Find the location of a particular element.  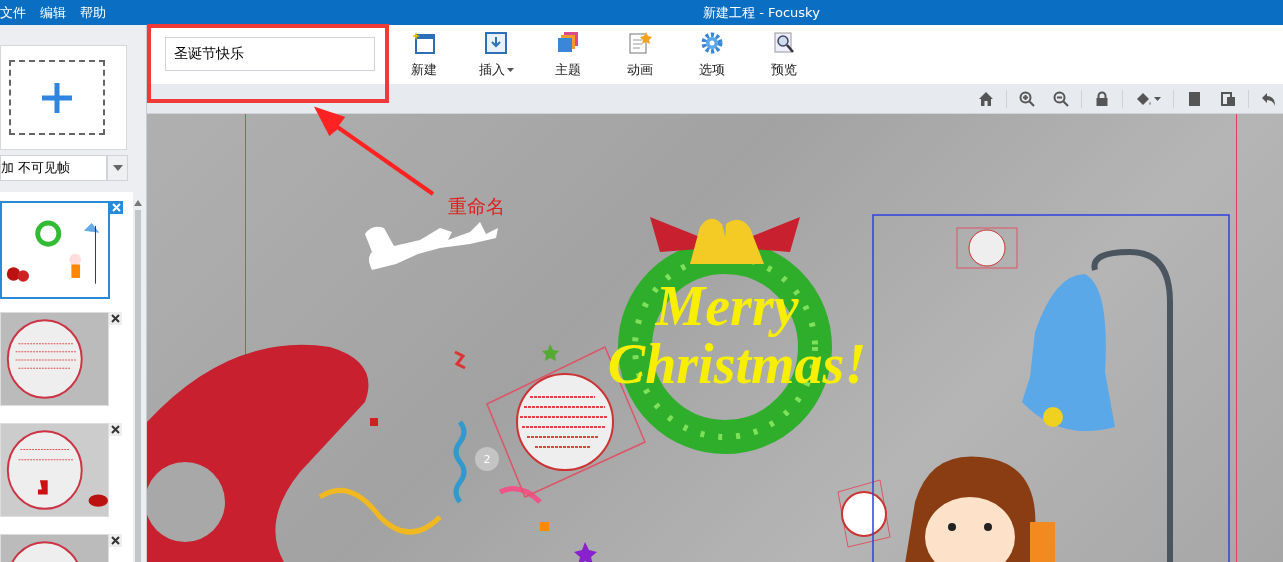

clipboard-icon is located at coordinates (1228, 98).